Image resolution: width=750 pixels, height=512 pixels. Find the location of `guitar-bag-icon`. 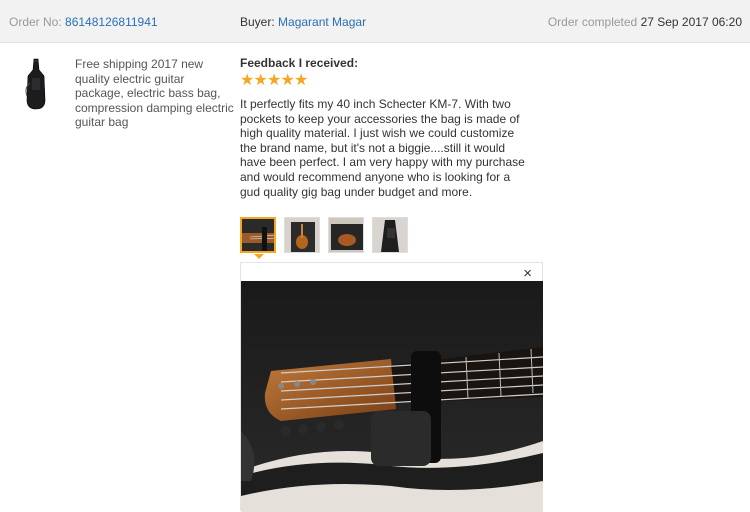

guitar-bag-icon is located at coordinates (35, 84).